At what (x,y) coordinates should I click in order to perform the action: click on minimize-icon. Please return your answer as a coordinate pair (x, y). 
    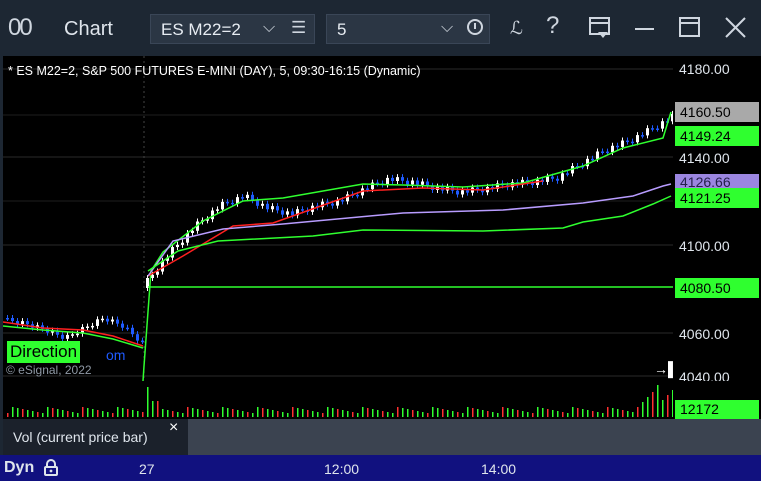
    Looking at the image, I should click on (645, 28).